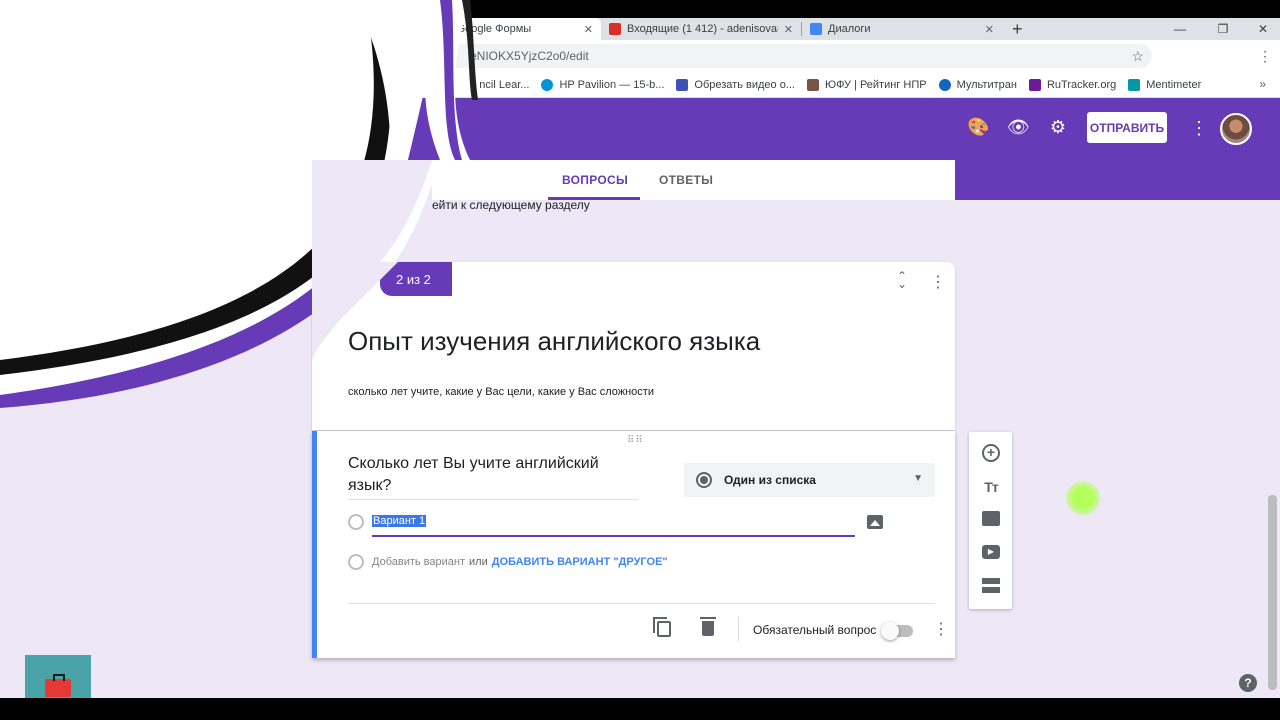  I want to click on browser-menu-icon: ⋮, so click(1265, 56).